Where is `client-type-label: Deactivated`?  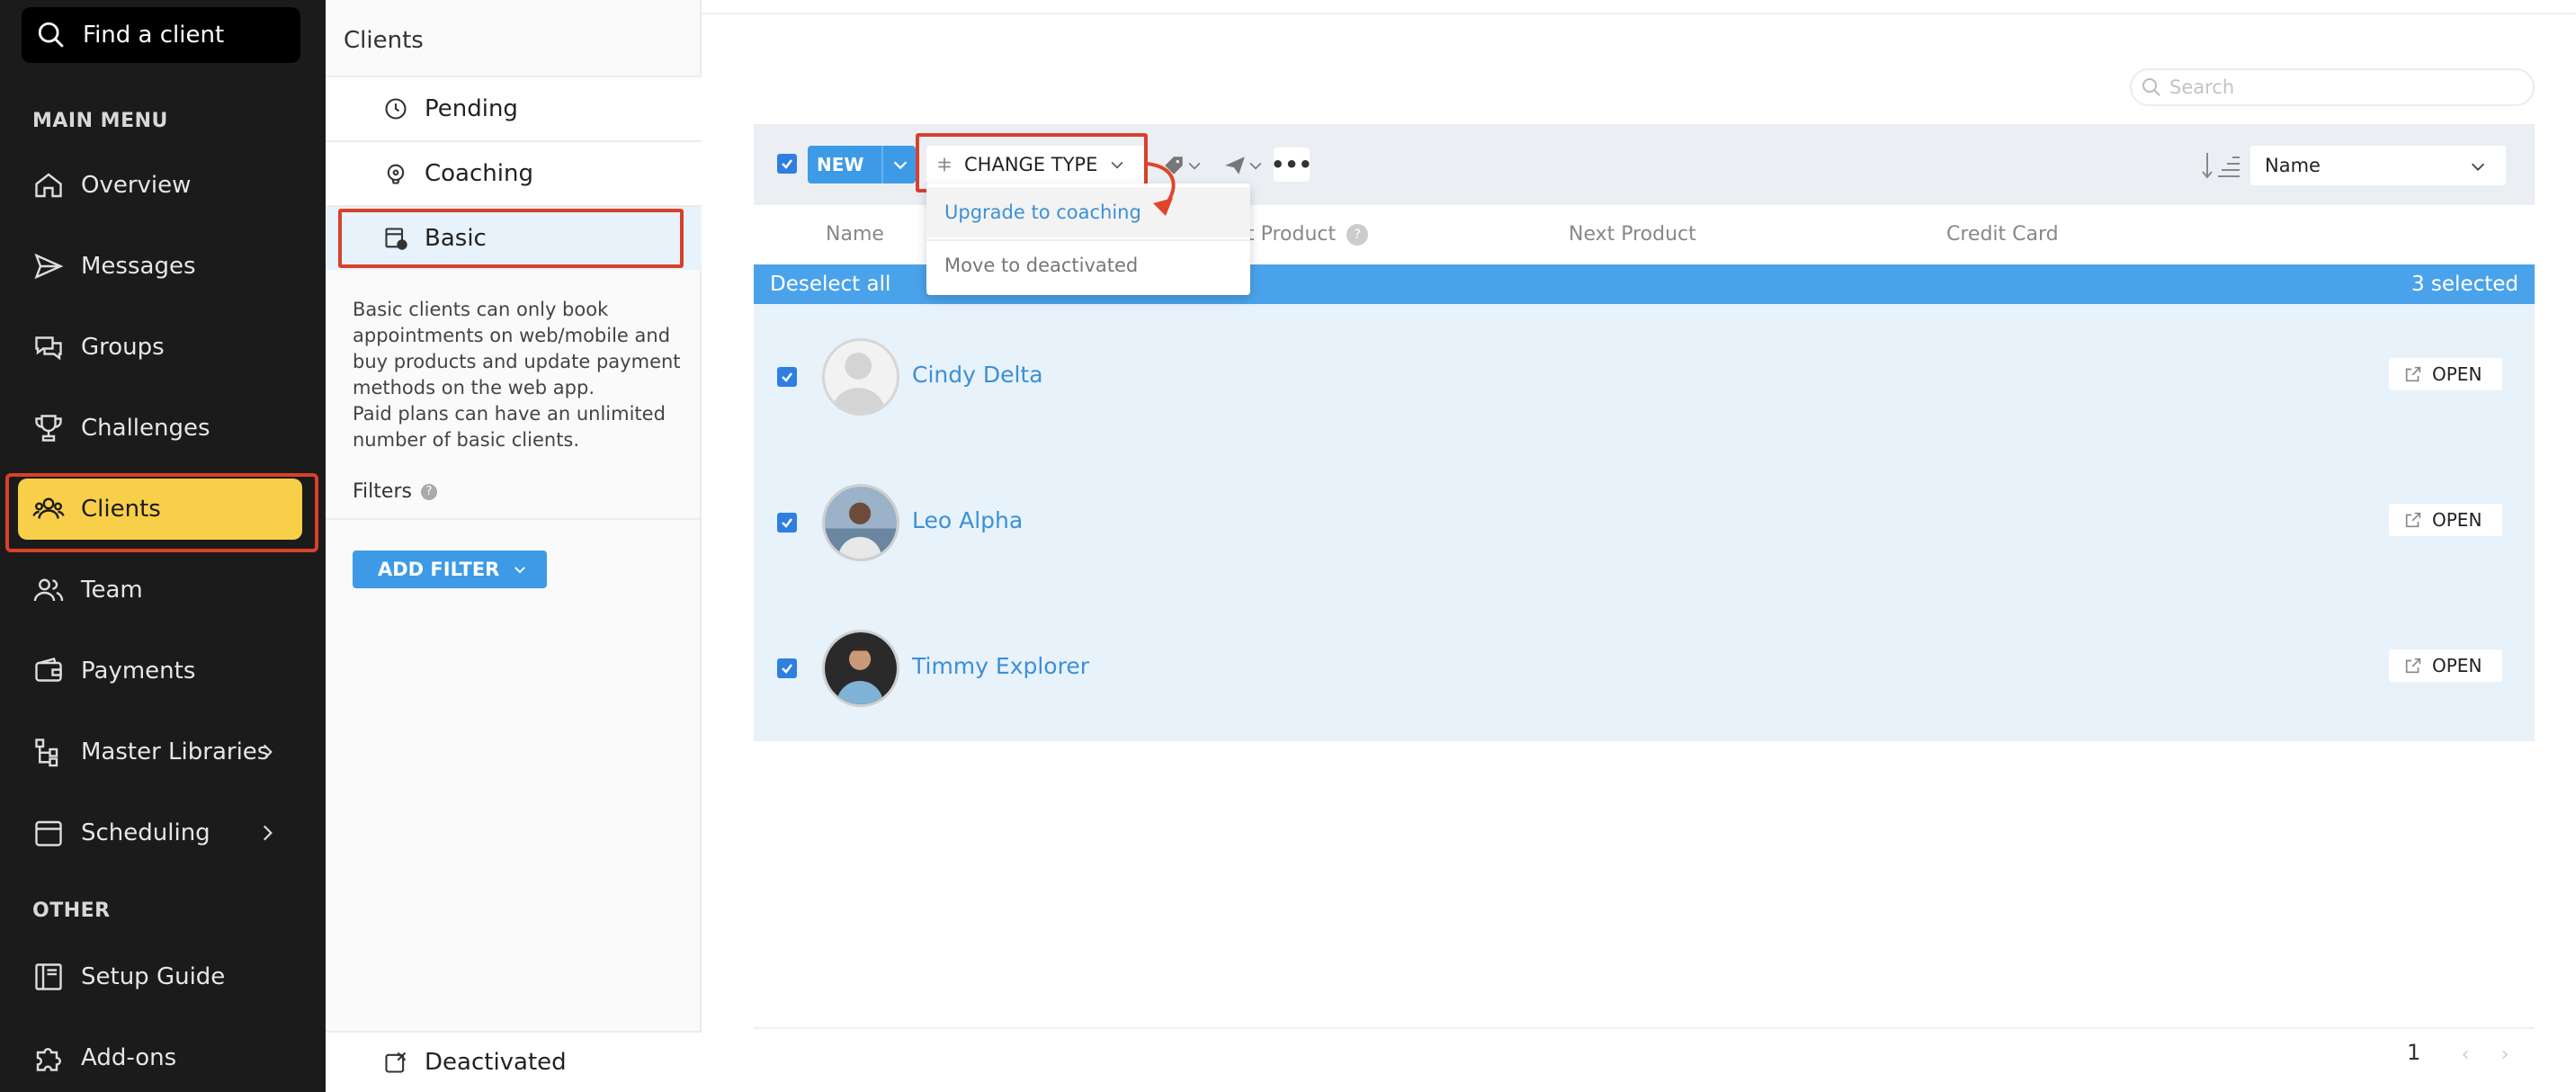 client-type-label: Deactivated is located at coordinates (496, 1062).